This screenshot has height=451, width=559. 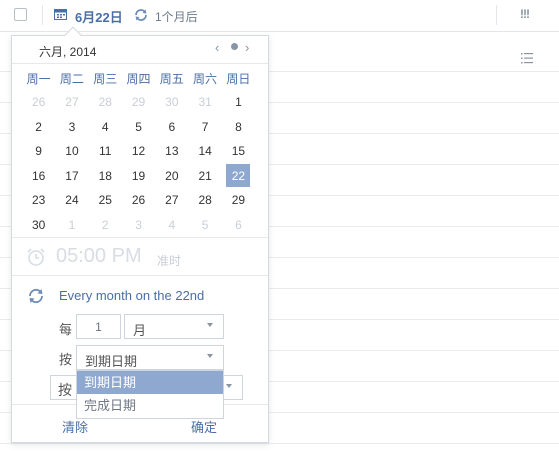 I want to click on day-number: 23, so click(x=38, y=200).